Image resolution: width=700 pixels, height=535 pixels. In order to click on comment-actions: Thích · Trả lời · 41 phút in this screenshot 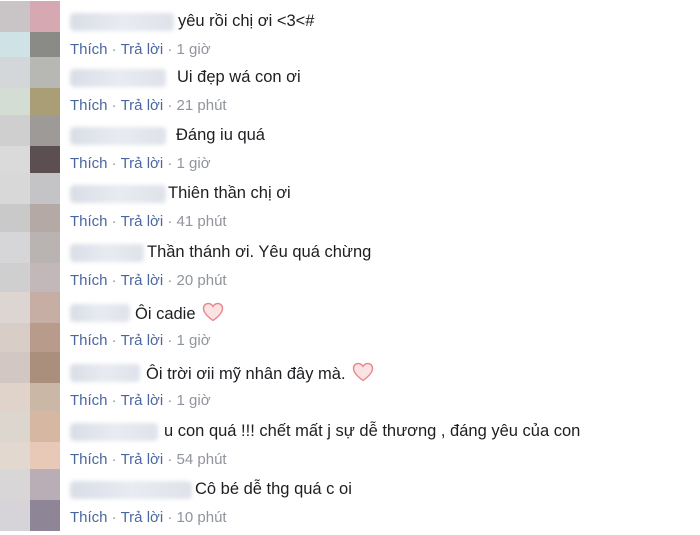, I will do `click(148, 222)`.